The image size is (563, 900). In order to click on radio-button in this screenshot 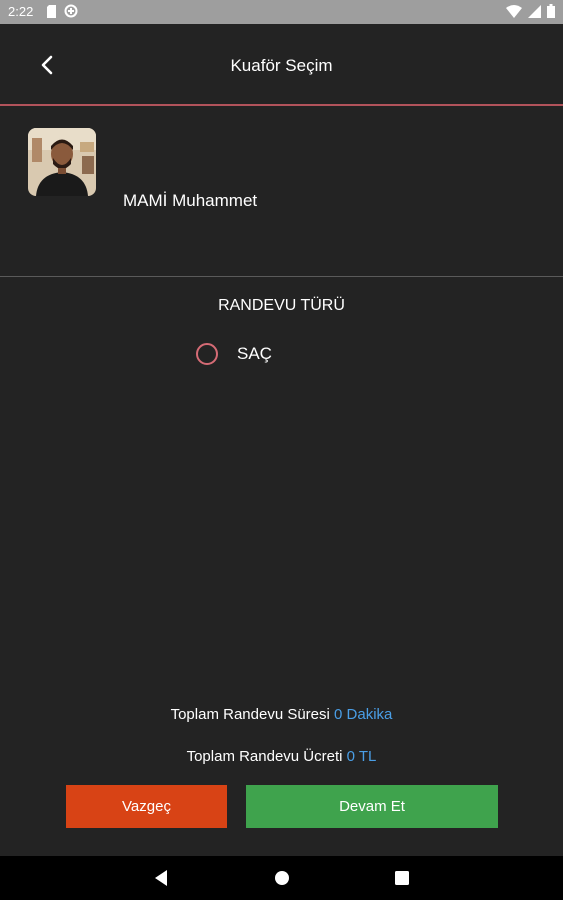, I will do `click(207, 354)`.